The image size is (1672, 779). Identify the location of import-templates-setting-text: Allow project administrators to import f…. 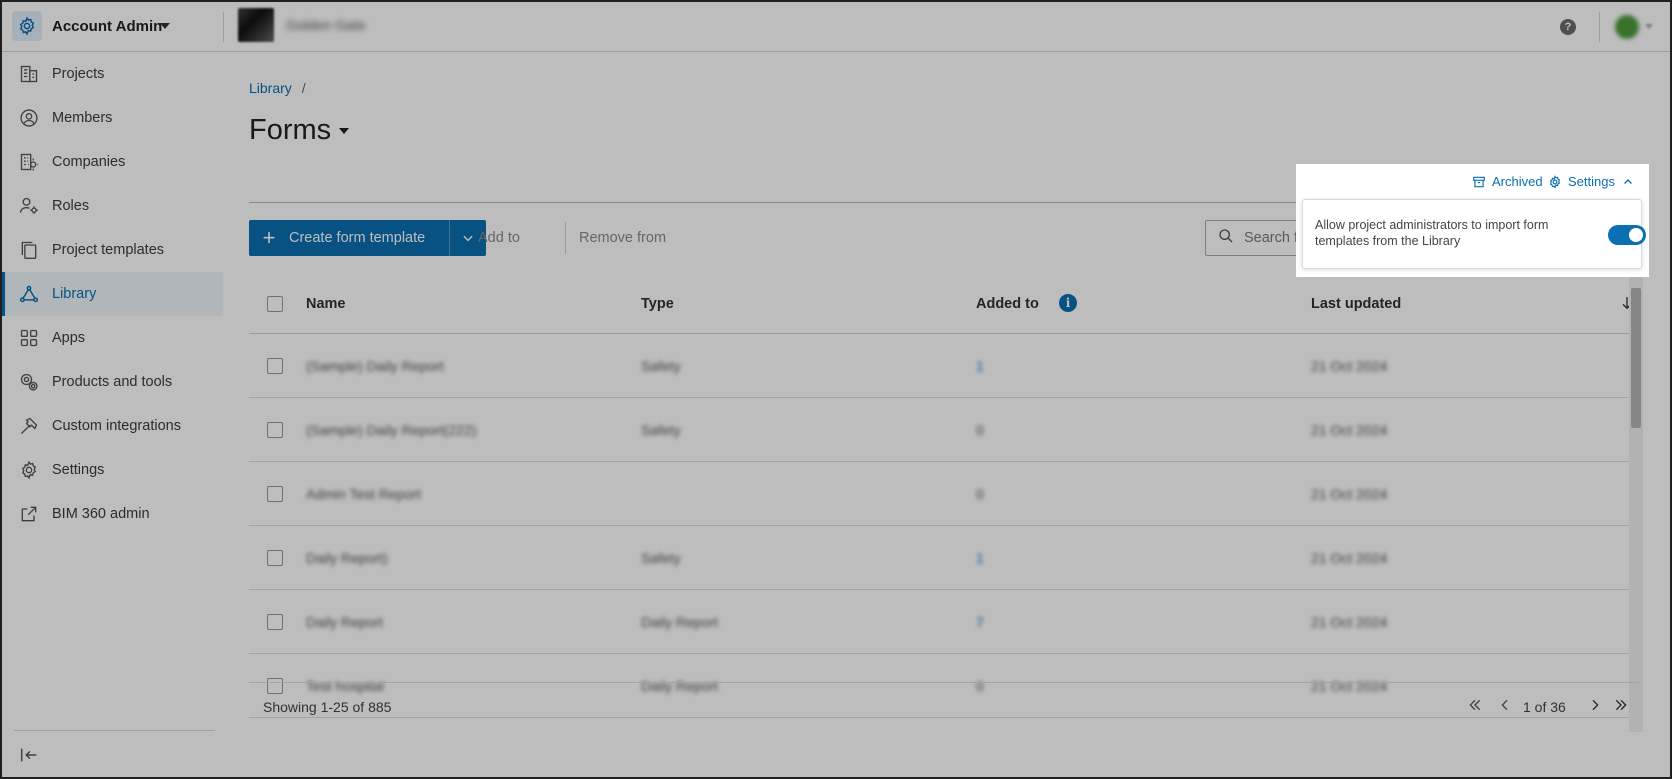
(1432, 233).